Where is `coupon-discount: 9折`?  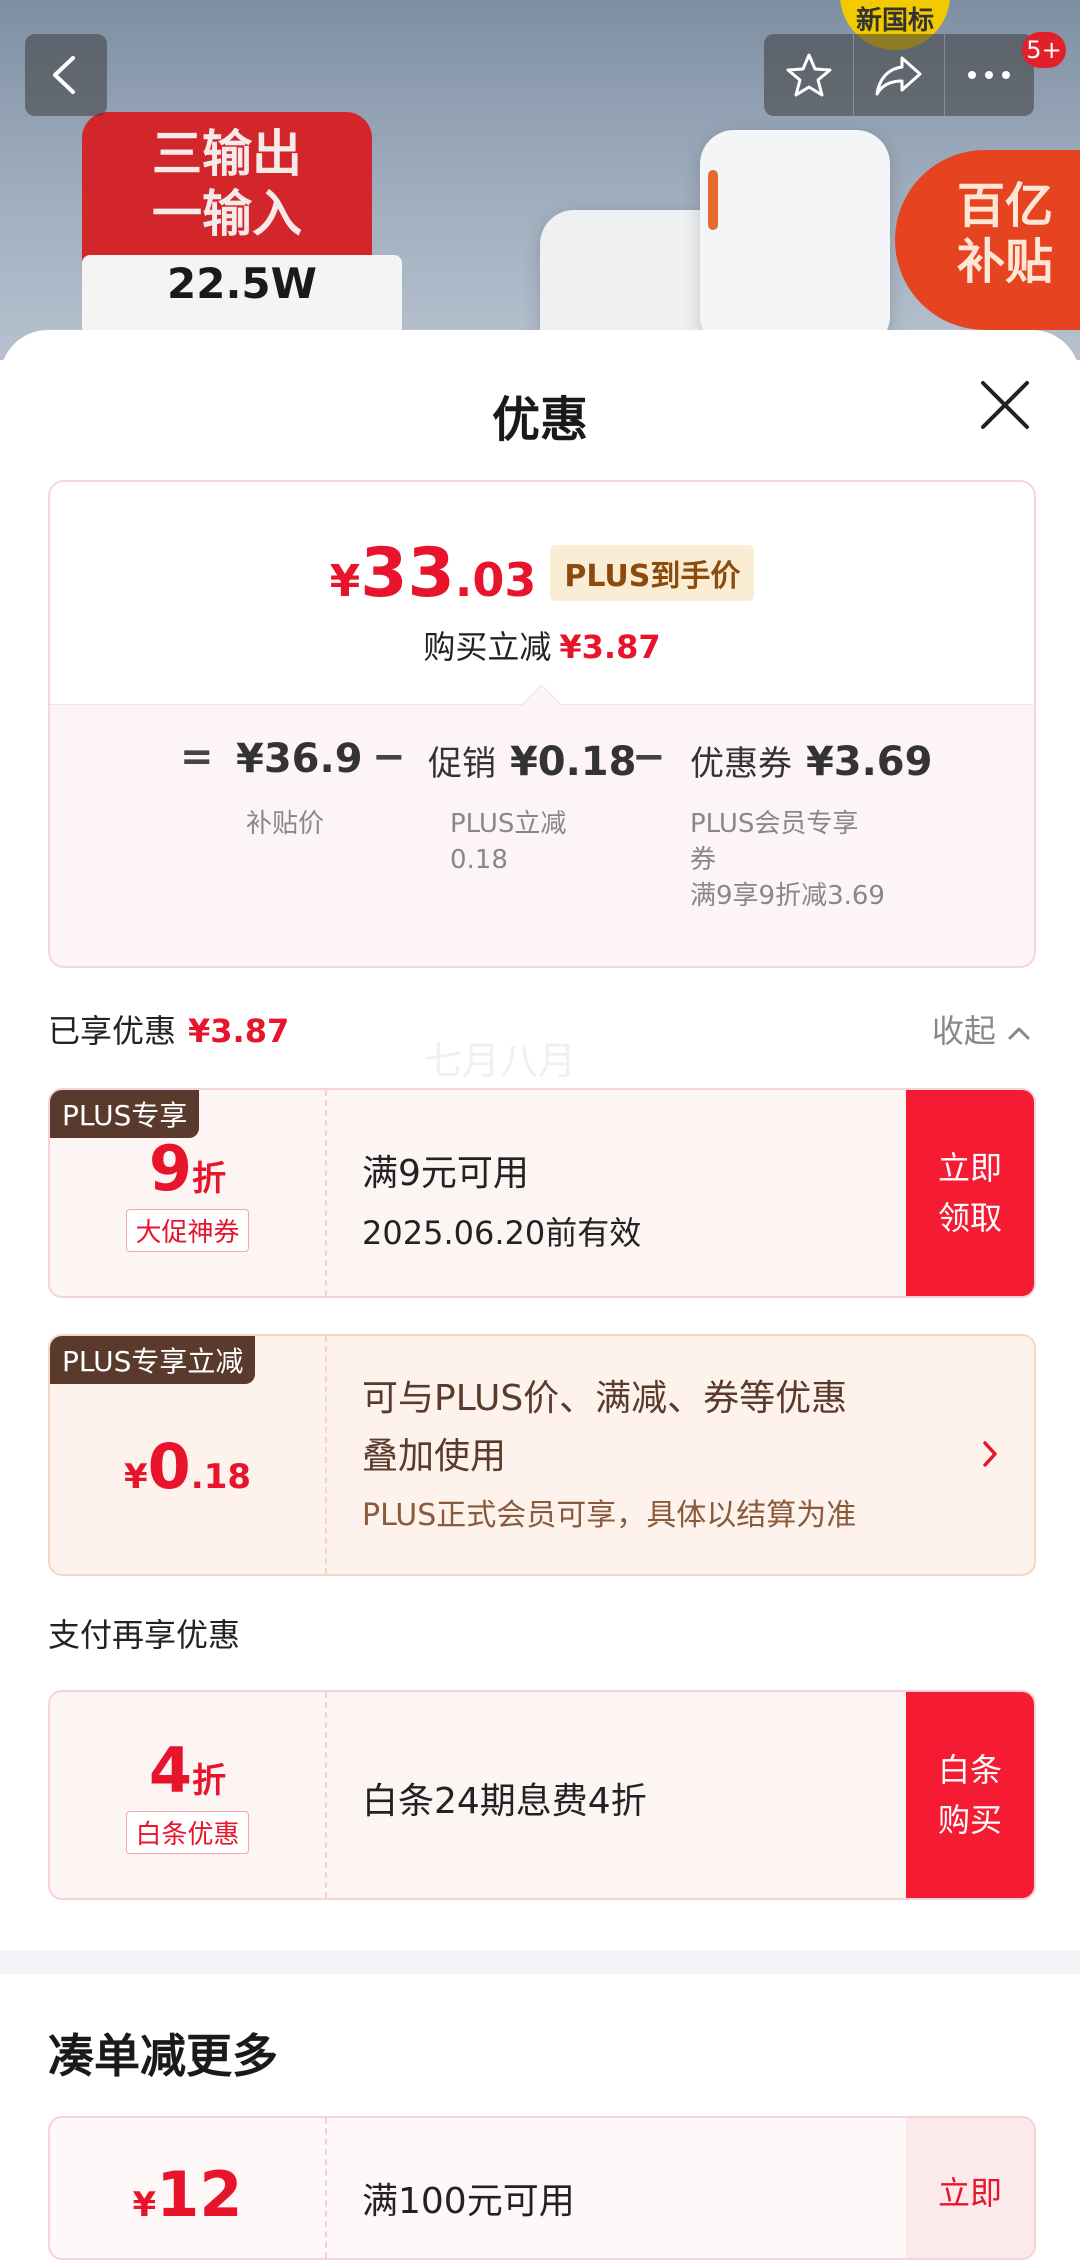 coupon-discount: 9折 is located at coordinates (187, 1168).